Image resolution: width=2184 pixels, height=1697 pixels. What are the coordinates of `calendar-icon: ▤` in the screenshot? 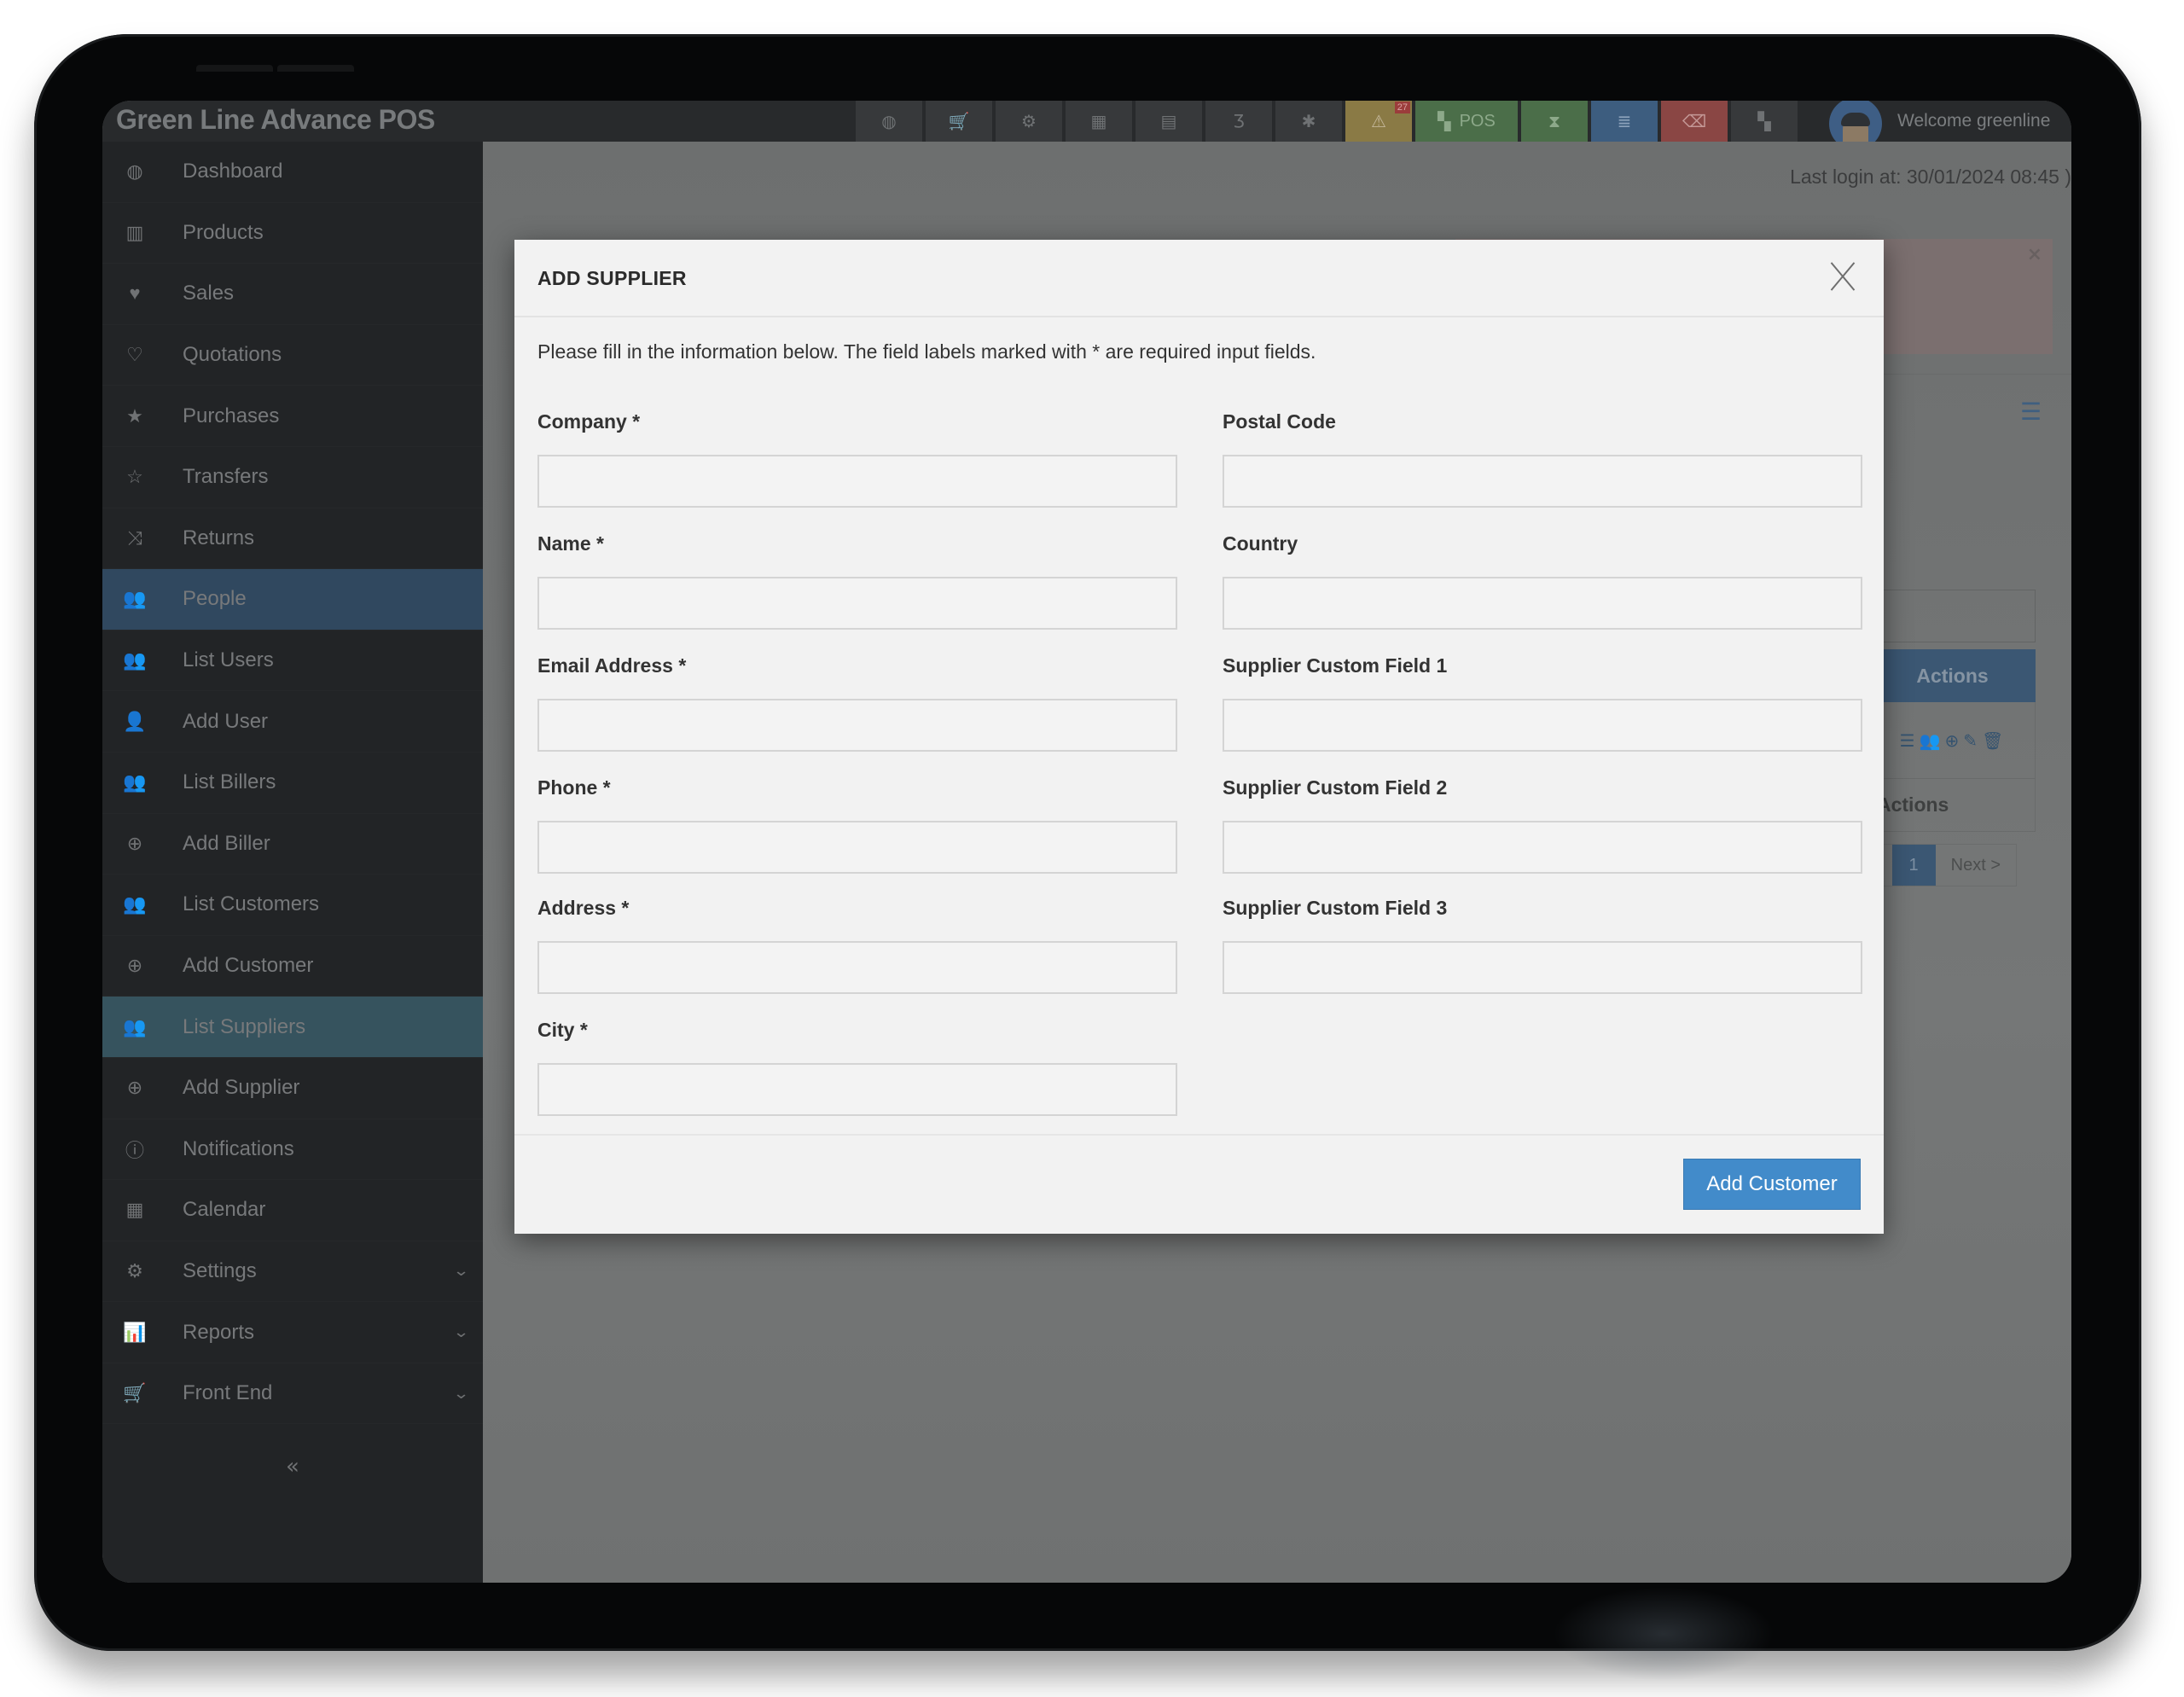 It's located at (1168, 121).